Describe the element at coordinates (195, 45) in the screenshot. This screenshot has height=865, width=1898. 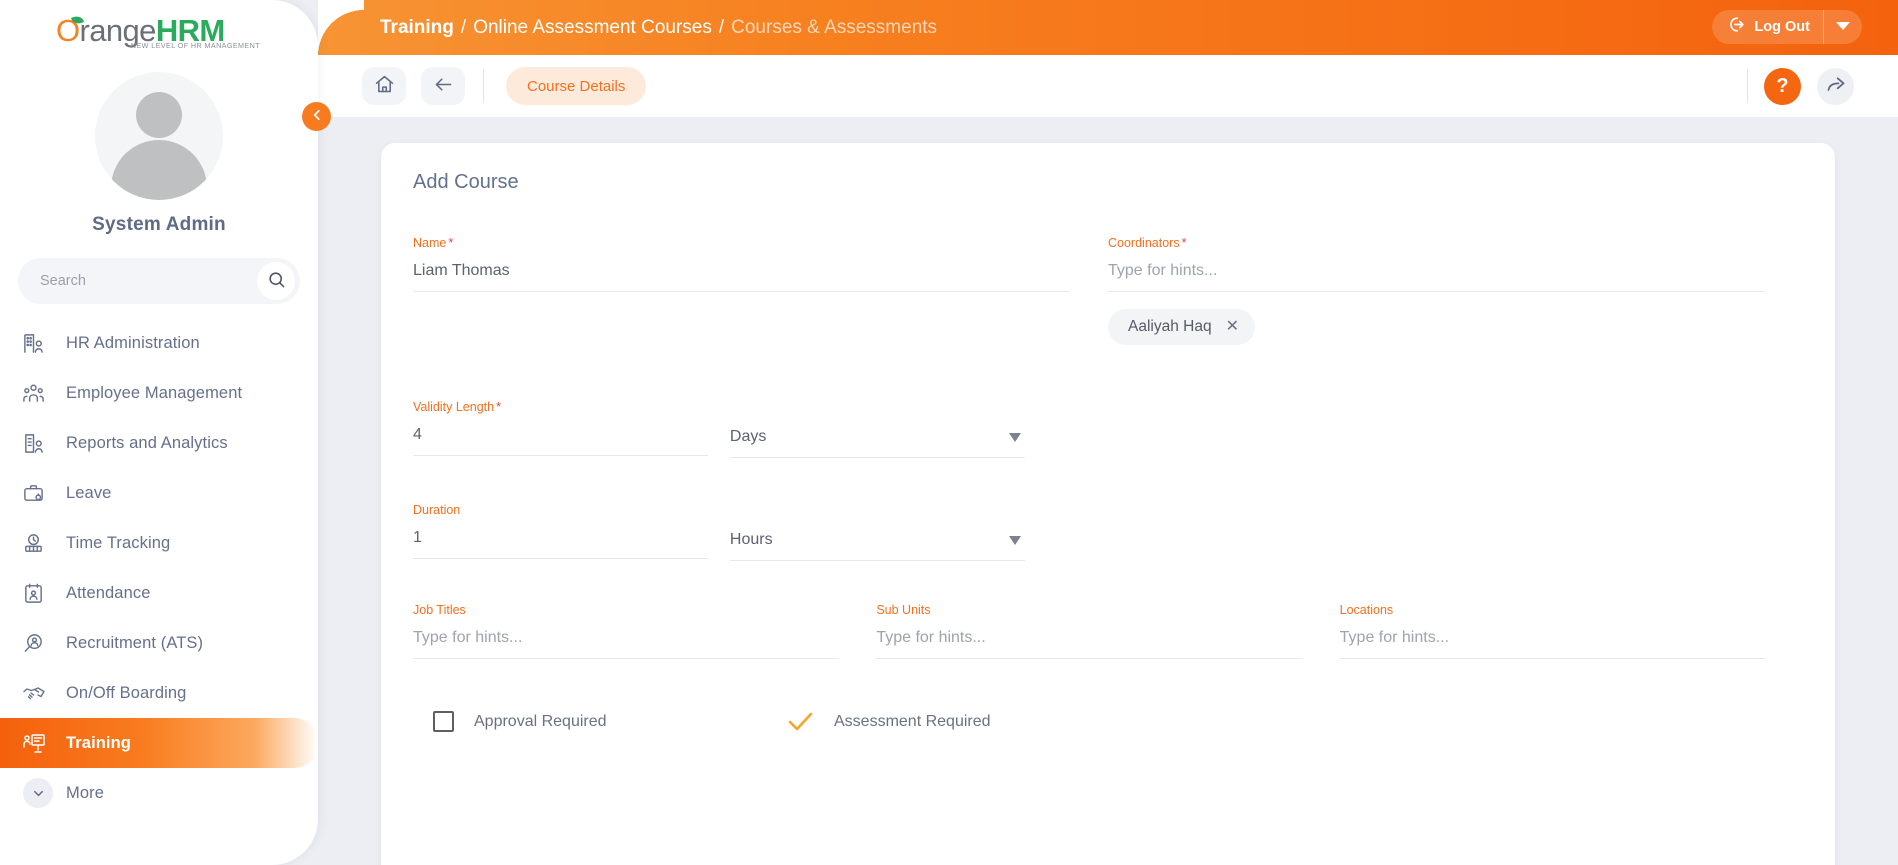
I see `logo-tagline: NEW LEVEL OF HR MANAGEMENT` at that location.